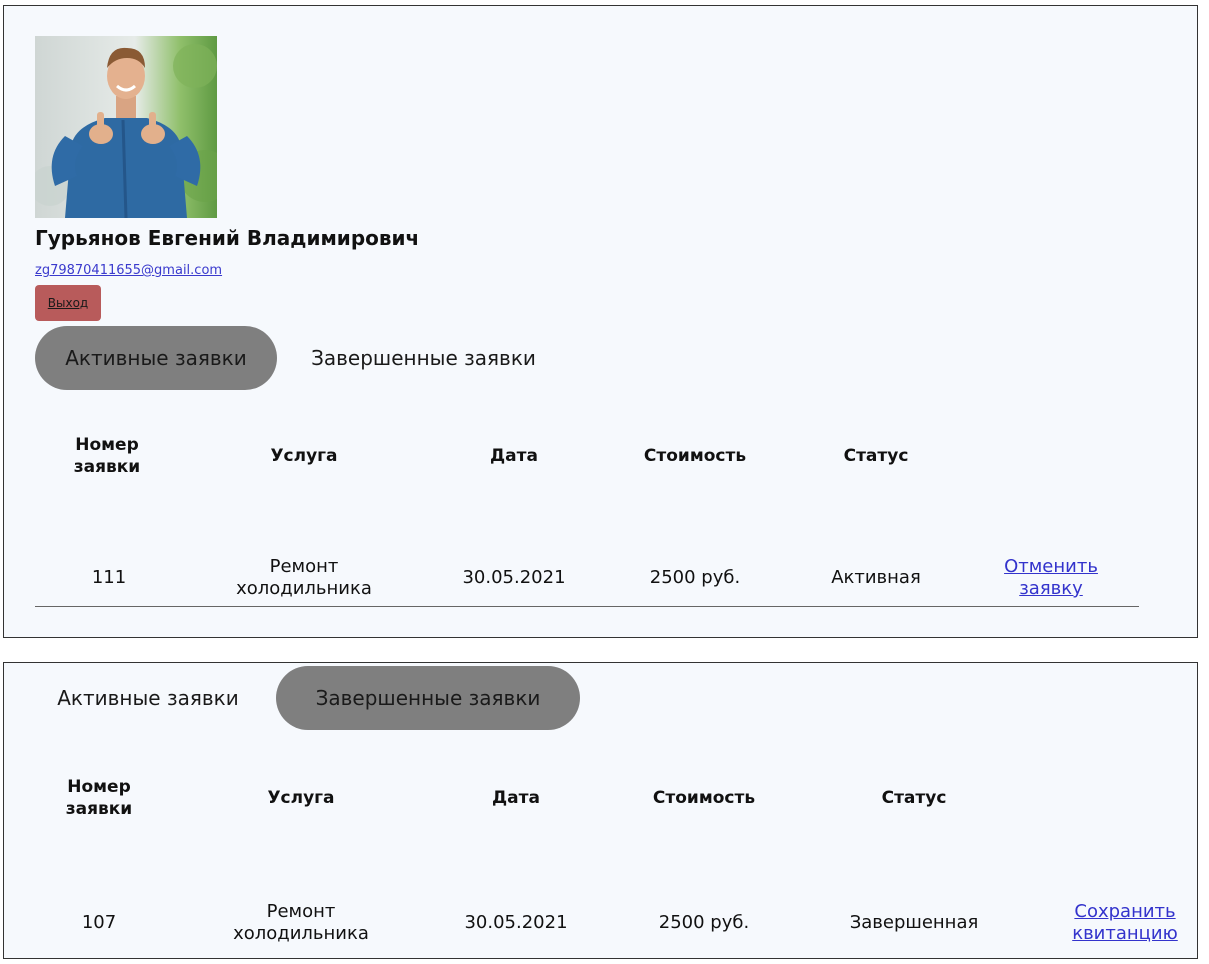  Describe the element at coordinates (68, 303) in the screenshot. I see `logout-button: Выход` at that location.